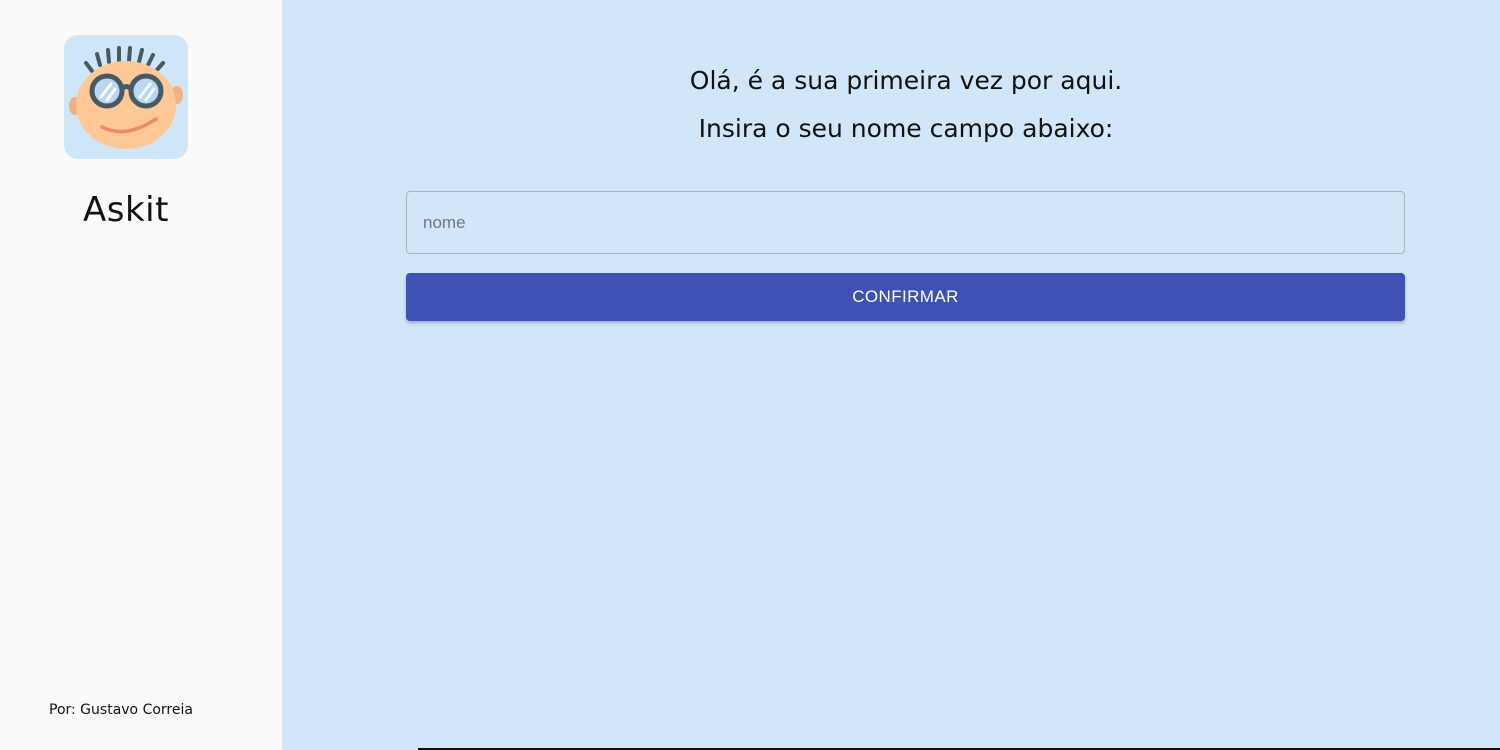 The image size is (1500, 750). I want to click on glasses-face-icon, so click(126, 97).